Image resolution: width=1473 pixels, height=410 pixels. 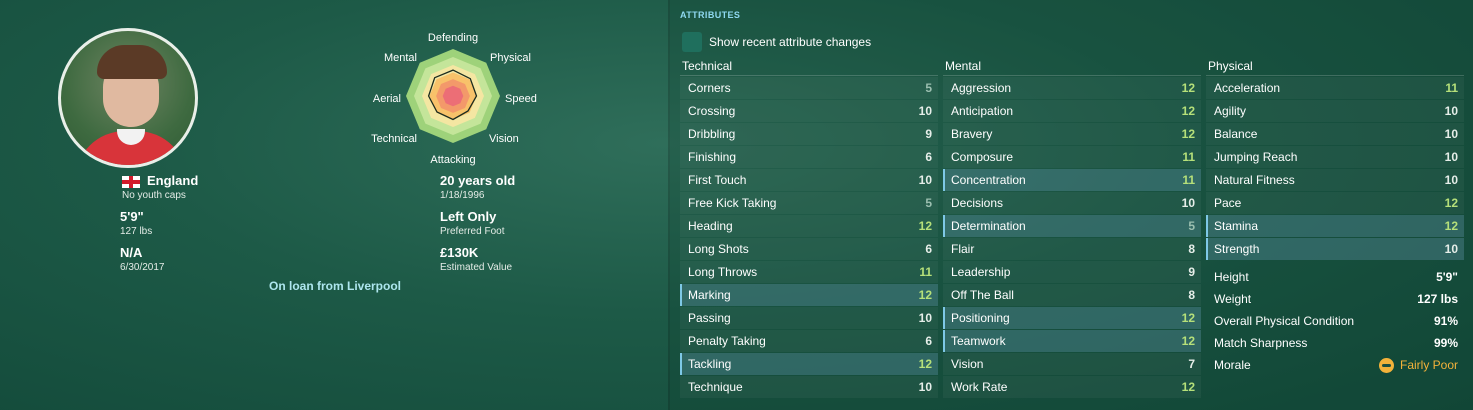 I want to click on radar-label: Technical, so click(x=394, y=139).